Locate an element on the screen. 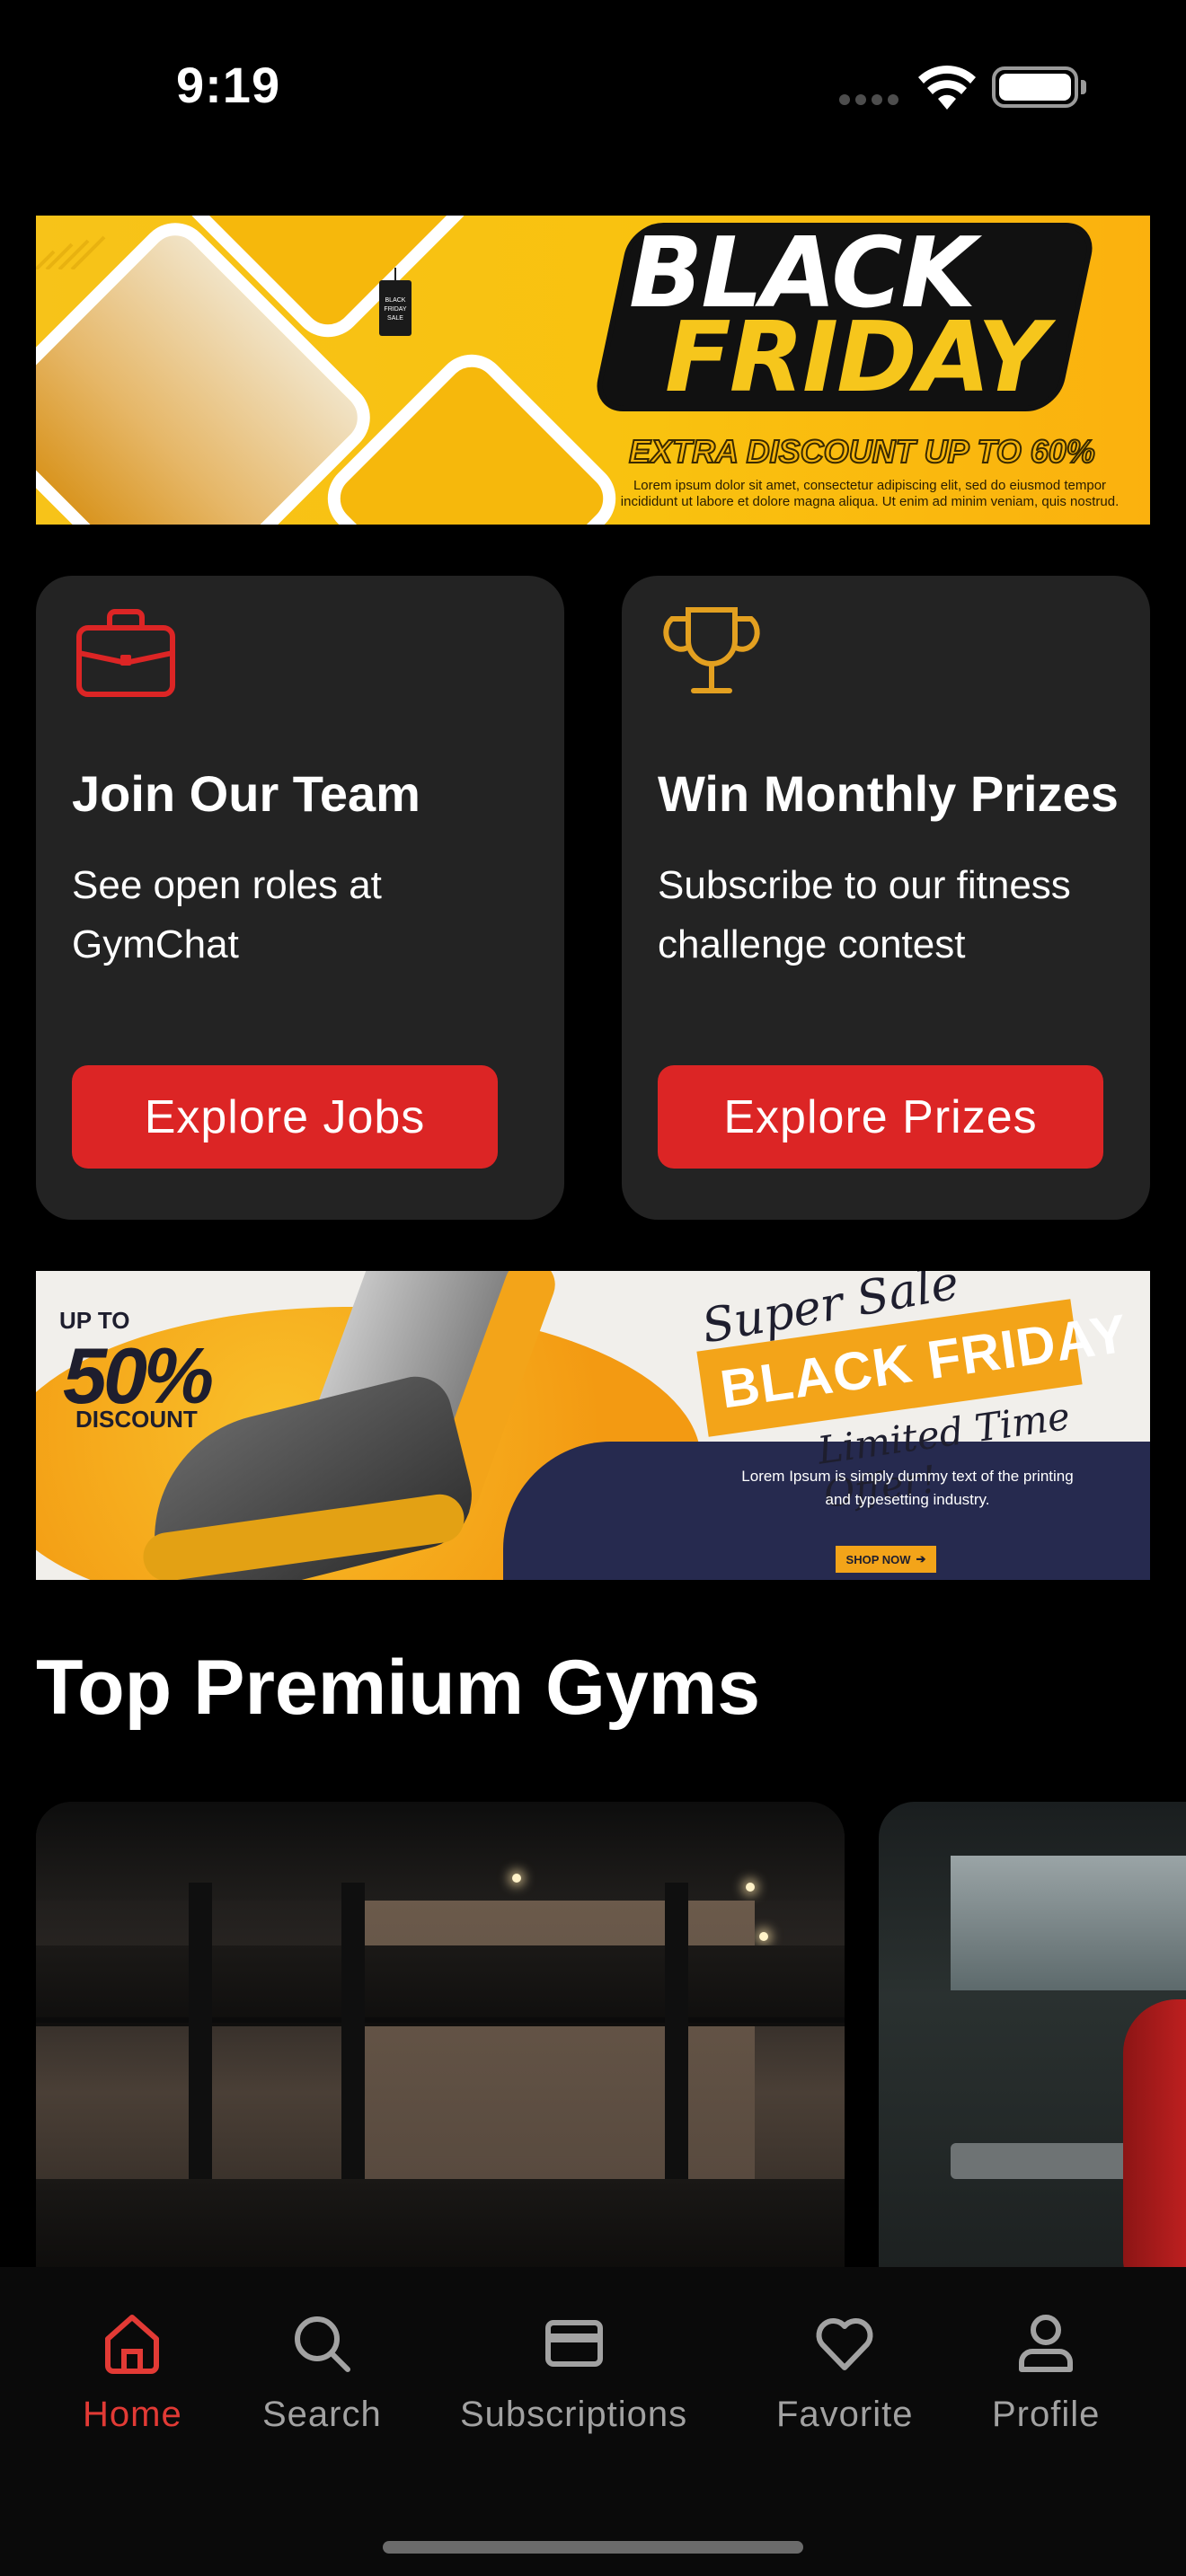 This screenshot has width=1186, height=2576. tab-label: Home is located at coordinates (132, 2414).